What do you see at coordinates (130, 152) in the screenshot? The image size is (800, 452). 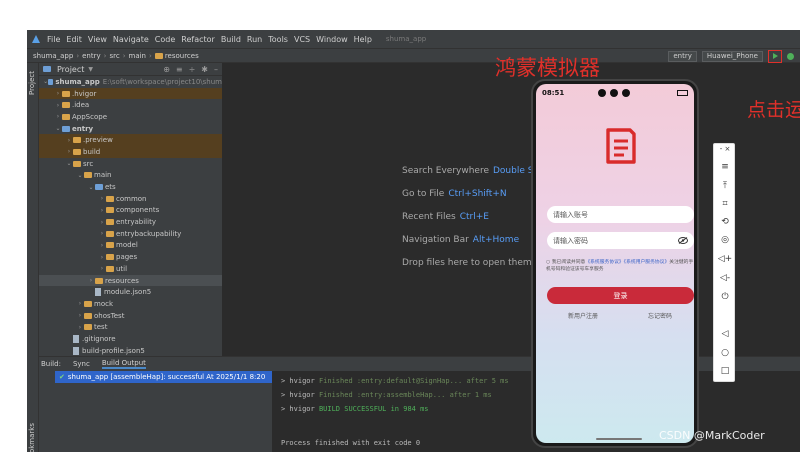 I see `tree-item: › build` at bounding box center [130, 152].